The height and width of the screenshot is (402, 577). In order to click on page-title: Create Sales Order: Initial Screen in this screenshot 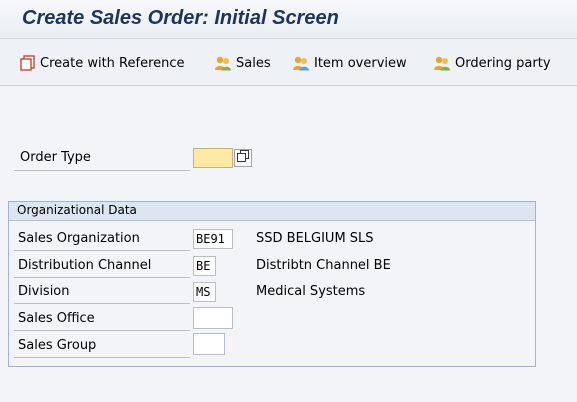, I will do `click(180, 18)`.